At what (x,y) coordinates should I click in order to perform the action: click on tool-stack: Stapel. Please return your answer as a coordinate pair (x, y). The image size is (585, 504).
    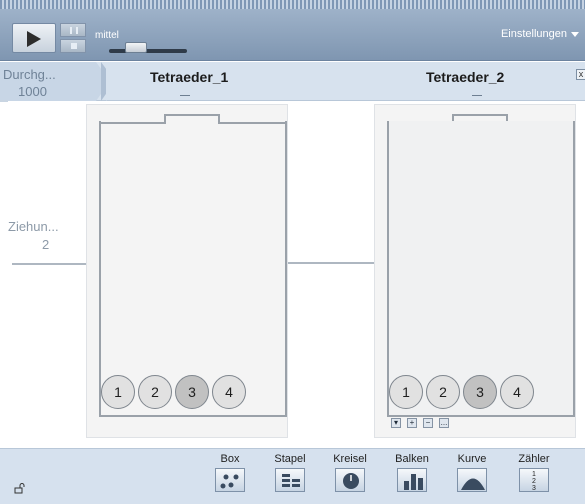
    Looking at the image, I should click on (290, 477).